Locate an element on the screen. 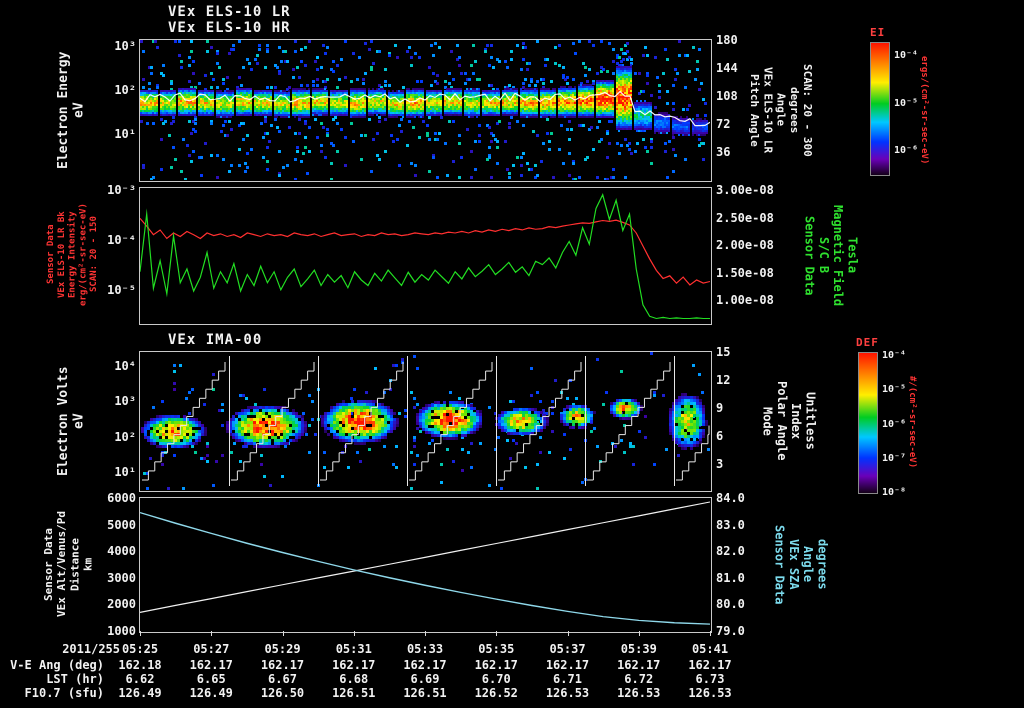 The image size is (1024, 708). axis-label-line: Electron Volts is located at coordinates (63, 421).